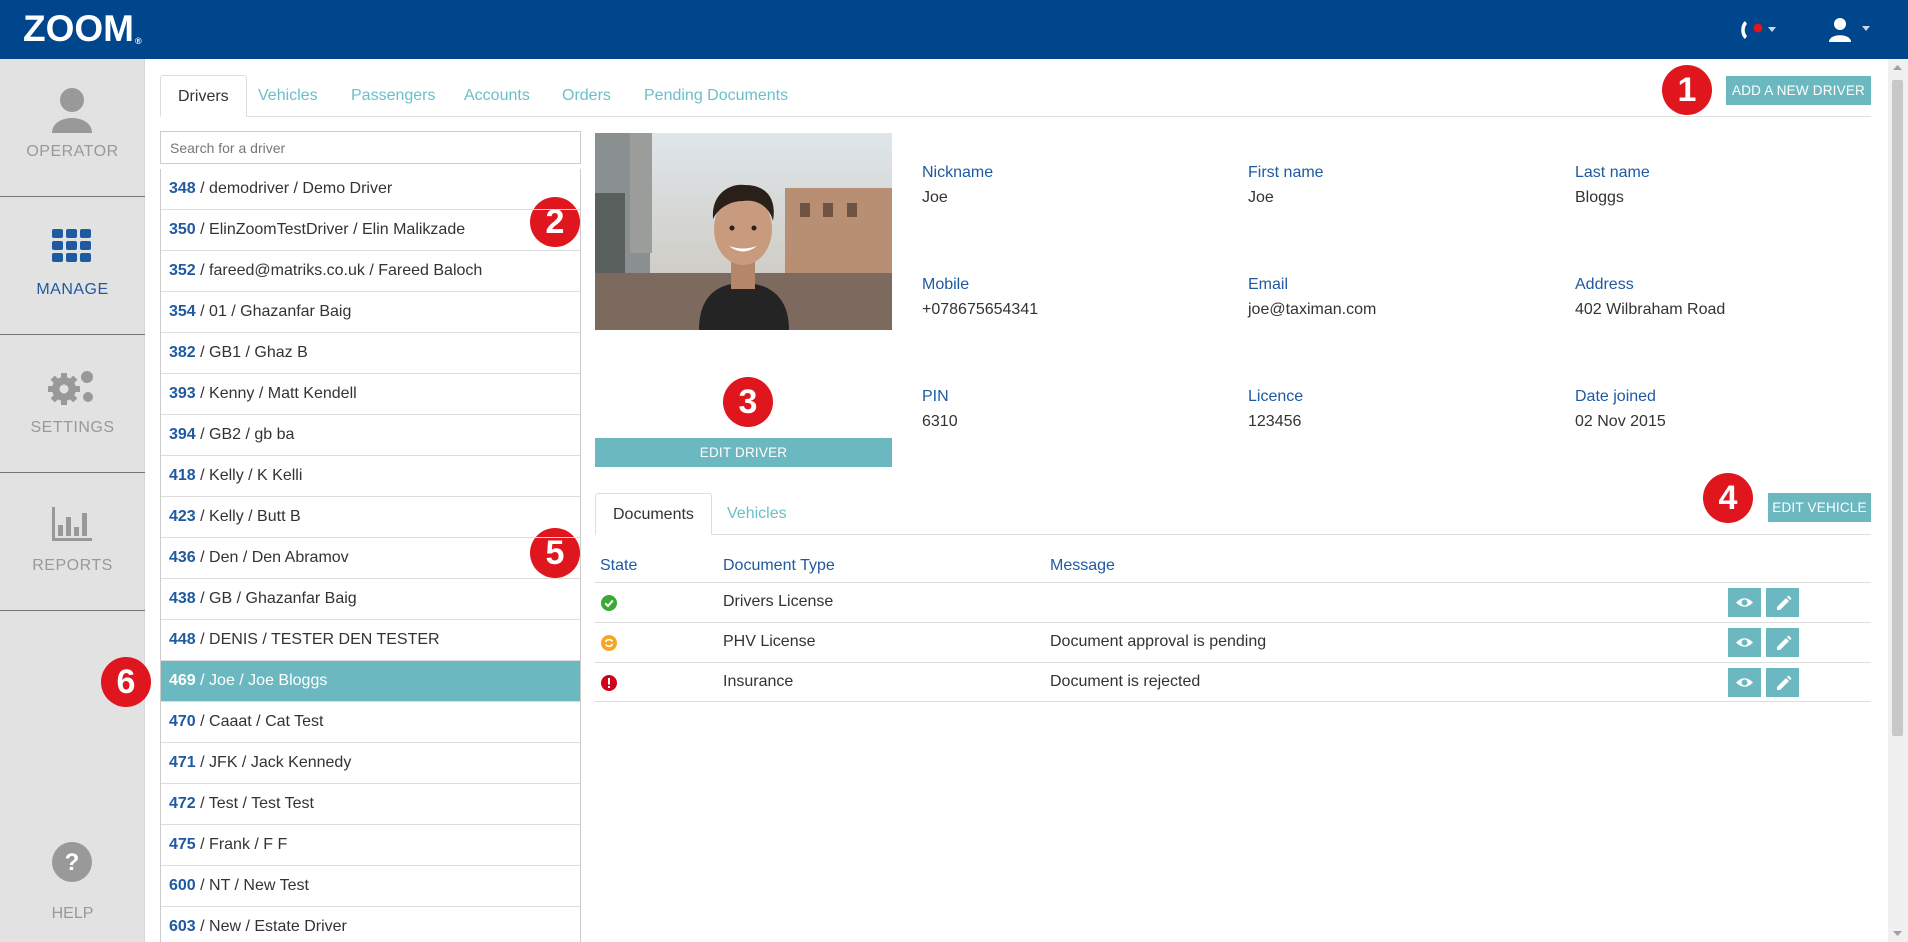 The image size is (1908, 942). Describe the element at coordinates (182, 188) in the screenshot. I see `driver-id: 348` at that location.